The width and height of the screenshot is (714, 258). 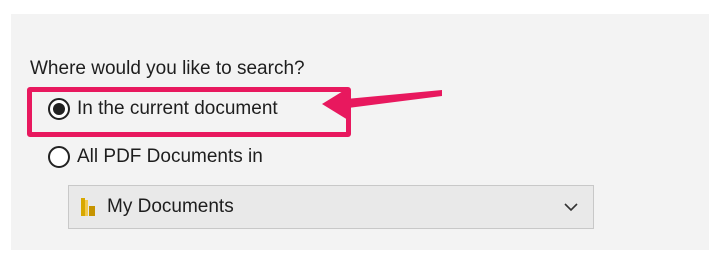 I want to click on radio-option-current-document: In the current document, so click(x=163, y=109).